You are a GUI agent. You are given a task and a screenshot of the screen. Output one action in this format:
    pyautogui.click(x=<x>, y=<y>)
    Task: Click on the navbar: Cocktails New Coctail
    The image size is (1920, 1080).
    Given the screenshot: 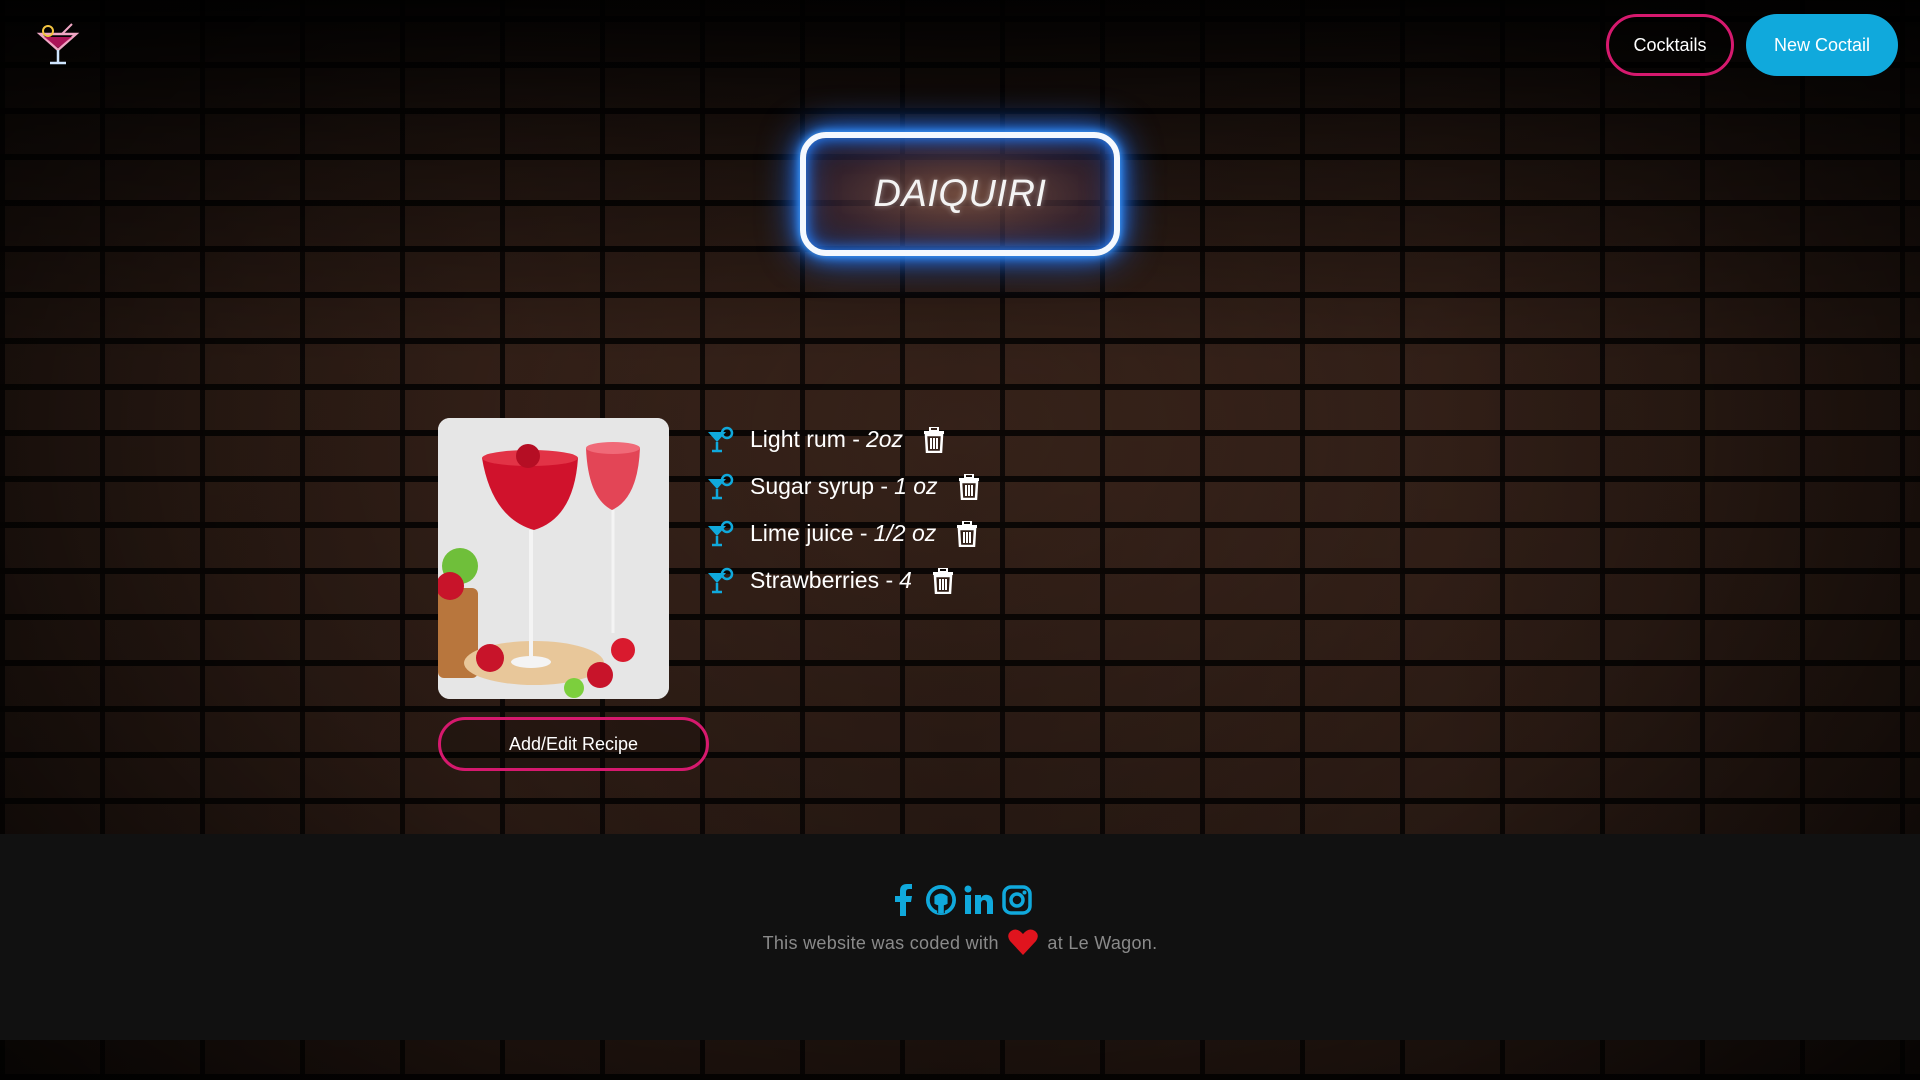 What is the action you would take?
    pyautogui.click(x=960, y=45)
    